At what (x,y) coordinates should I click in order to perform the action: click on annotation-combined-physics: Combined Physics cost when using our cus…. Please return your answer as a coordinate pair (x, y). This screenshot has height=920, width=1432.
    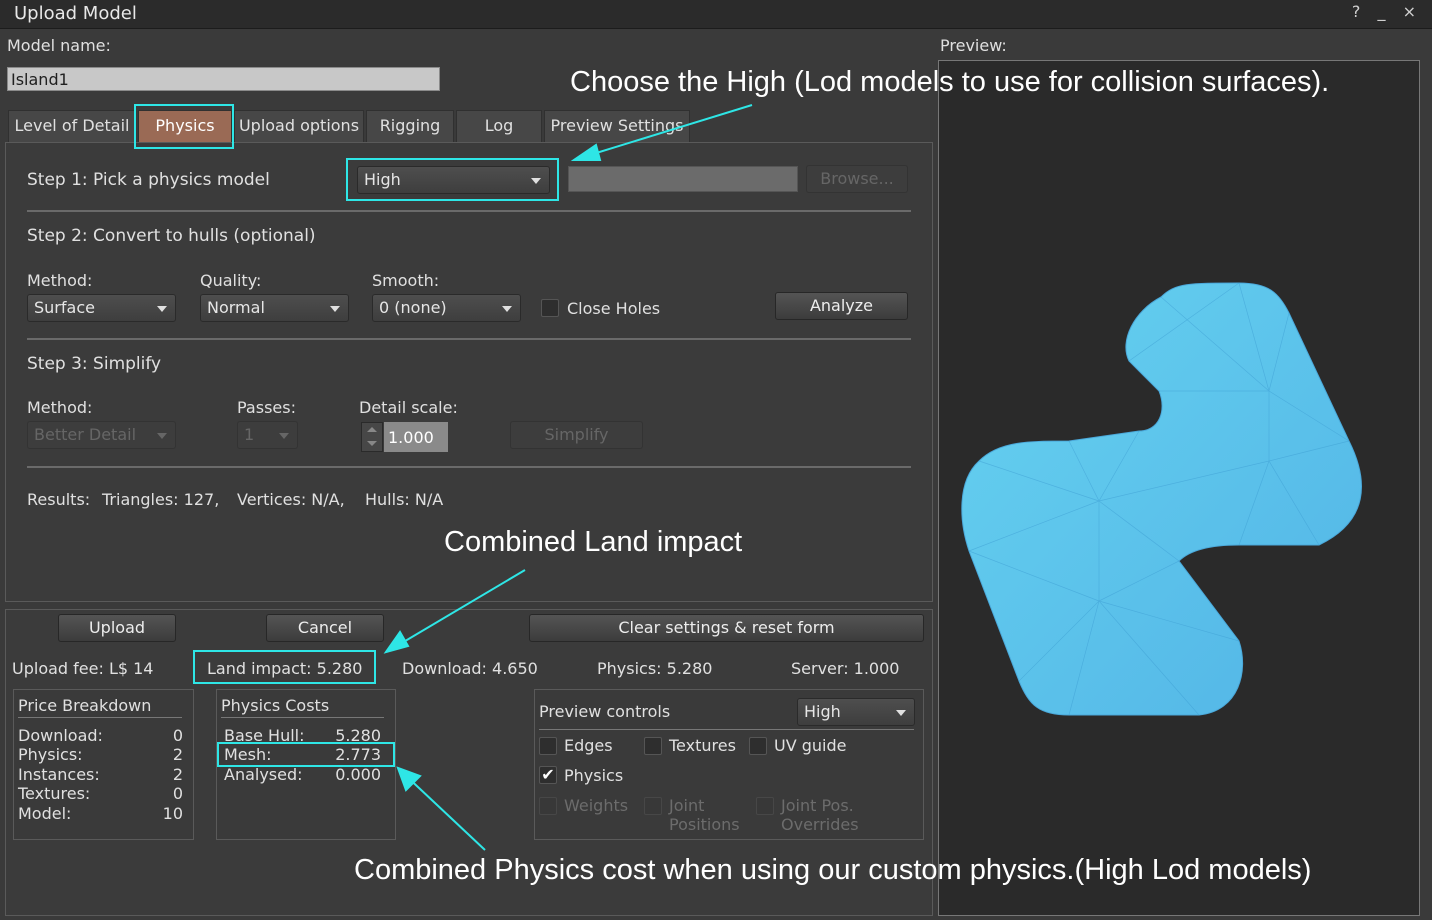
    Looking at the image, I should click on (833, 870).